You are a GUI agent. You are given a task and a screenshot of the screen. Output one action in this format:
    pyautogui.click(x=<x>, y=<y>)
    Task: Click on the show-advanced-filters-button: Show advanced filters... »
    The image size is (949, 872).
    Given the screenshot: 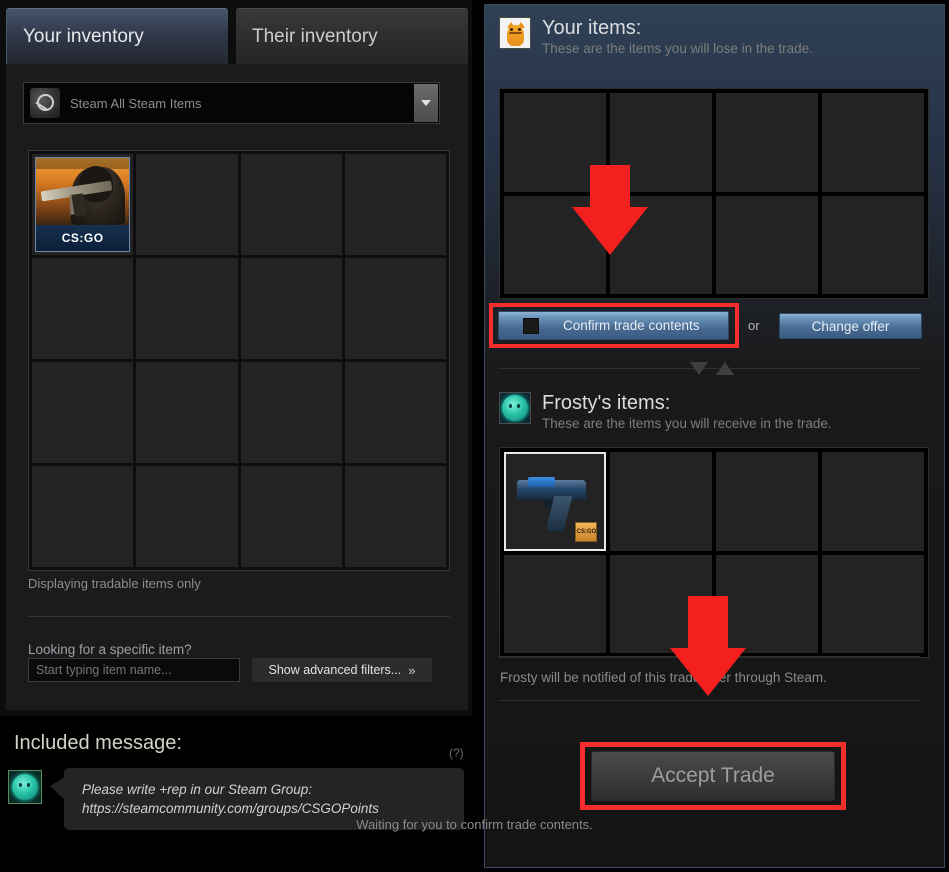 What is the action you would take?
    pyautogui.click(x=342, y=670)
    